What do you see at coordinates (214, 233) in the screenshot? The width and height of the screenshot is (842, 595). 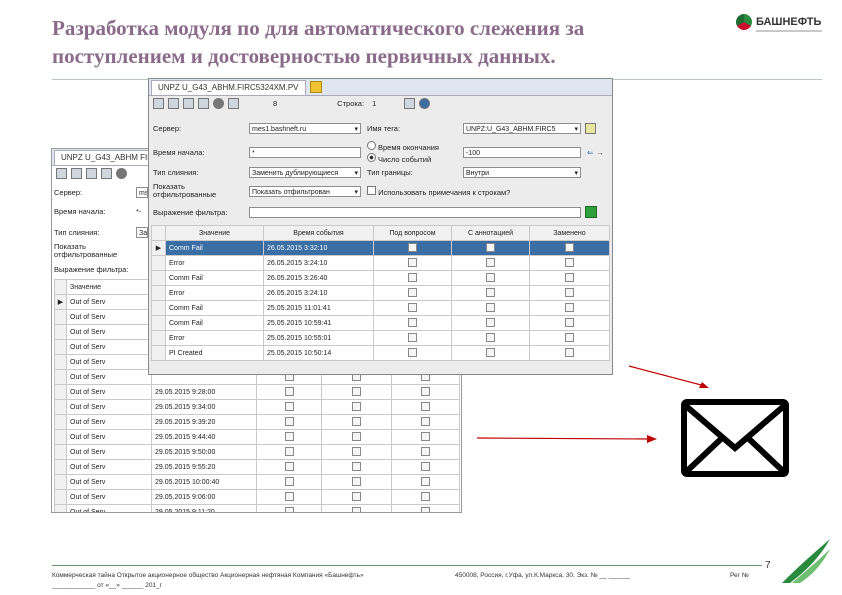 I see `col-value-header: Значение` at bounding box center [214, 233].